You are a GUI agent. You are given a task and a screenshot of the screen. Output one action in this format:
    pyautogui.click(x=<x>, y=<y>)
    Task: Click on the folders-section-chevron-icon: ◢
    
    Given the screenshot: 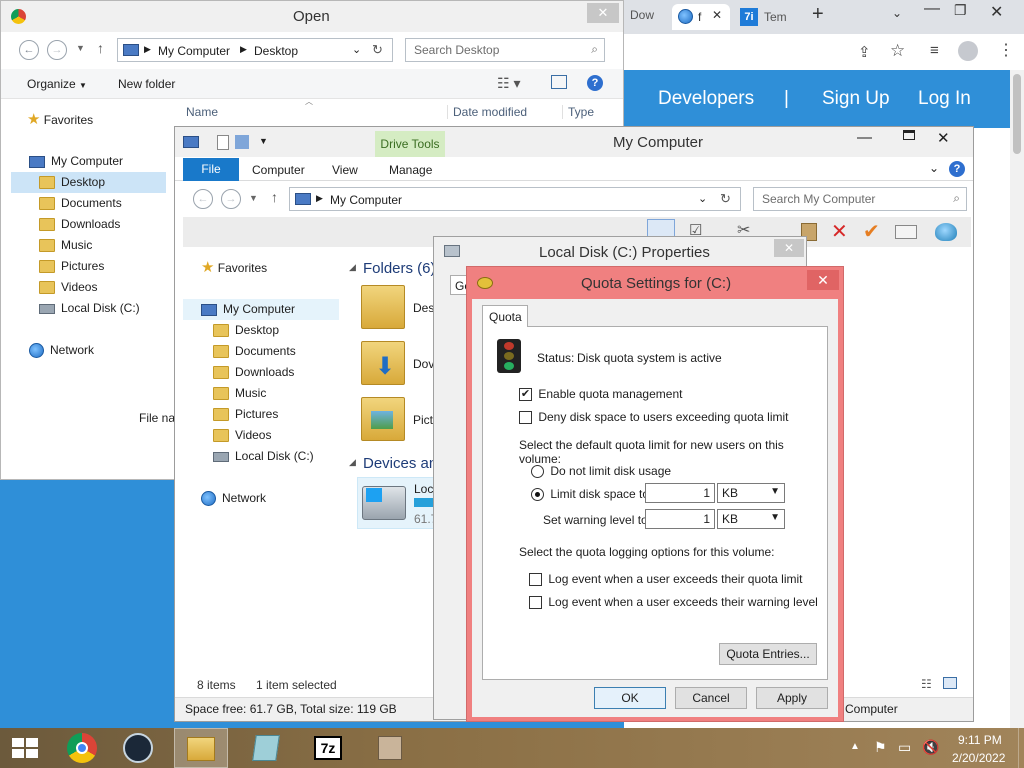 What is the action you would take?
    pyautogui.click(x=352, y=267)
    